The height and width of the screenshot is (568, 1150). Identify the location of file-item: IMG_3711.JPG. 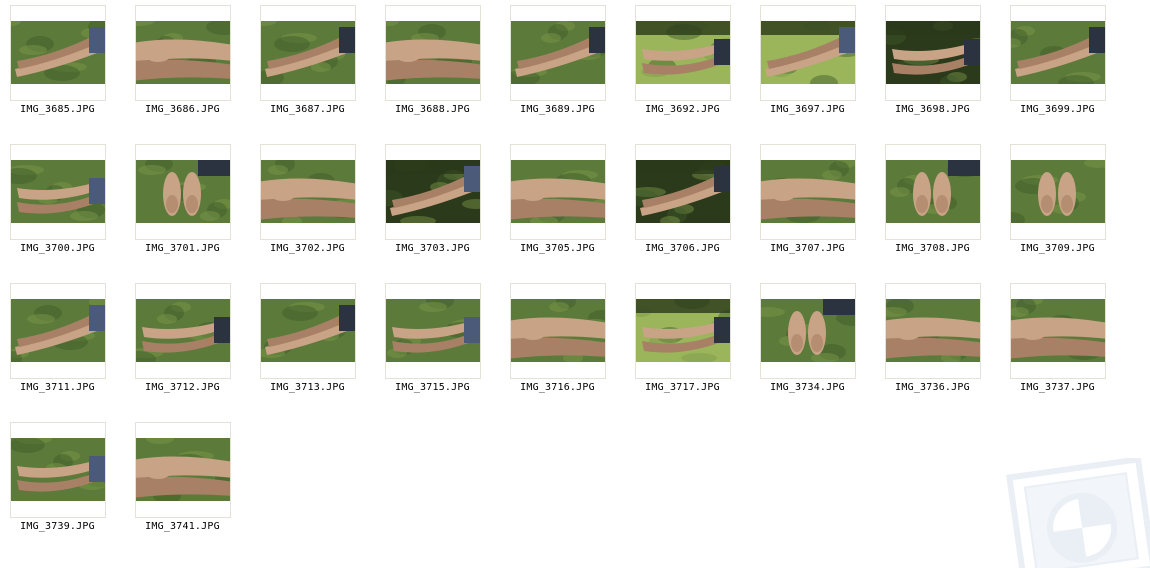
(62, 343).